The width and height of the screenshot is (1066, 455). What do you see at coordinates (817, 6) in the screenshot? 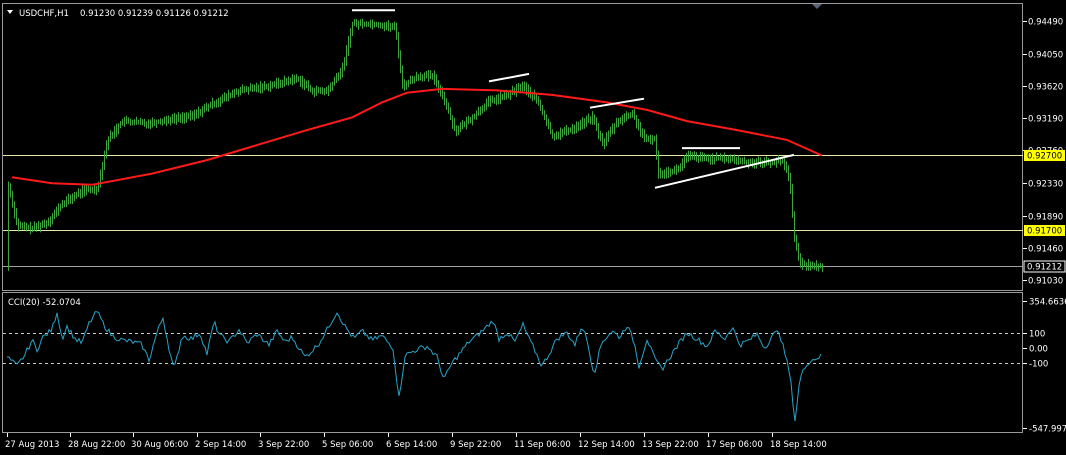
I see `shift-marker-icon` at bounding box center [817, 6].